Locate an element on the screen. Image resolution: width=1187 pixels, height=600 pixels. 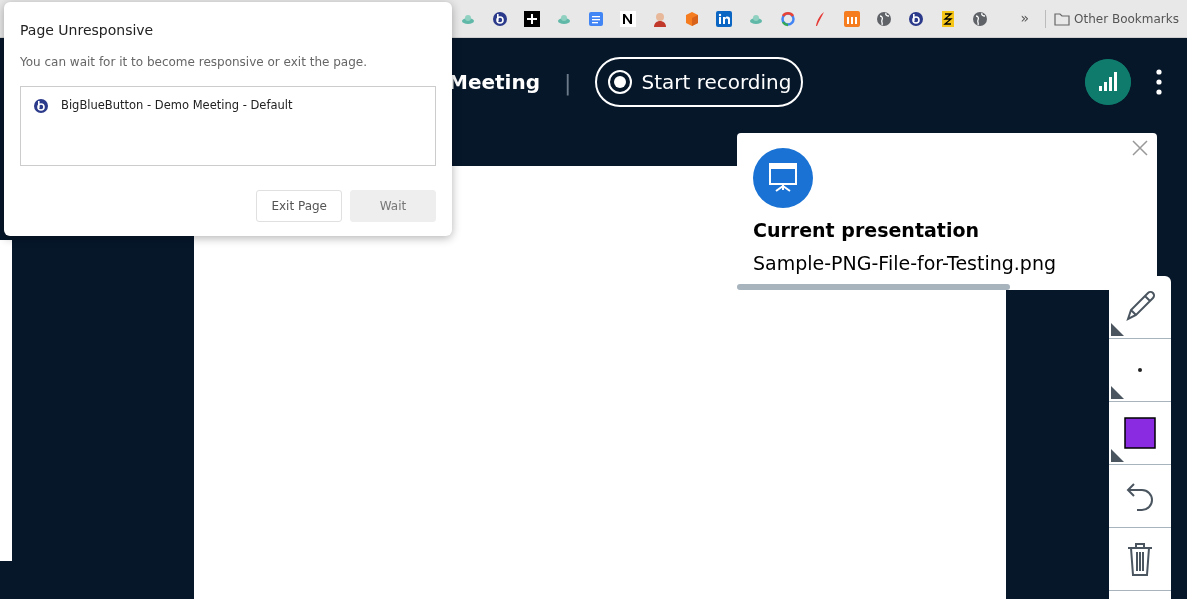
plus-icon is located at coordinates (532, 18).